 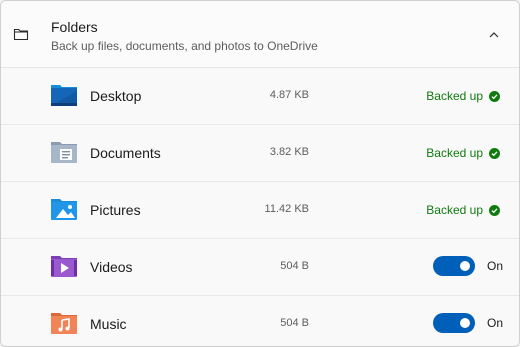 What do you see at coordinates (125, 153) in the screenshot?
I see `folder-name: Documents` at bounding box center [125, 153].